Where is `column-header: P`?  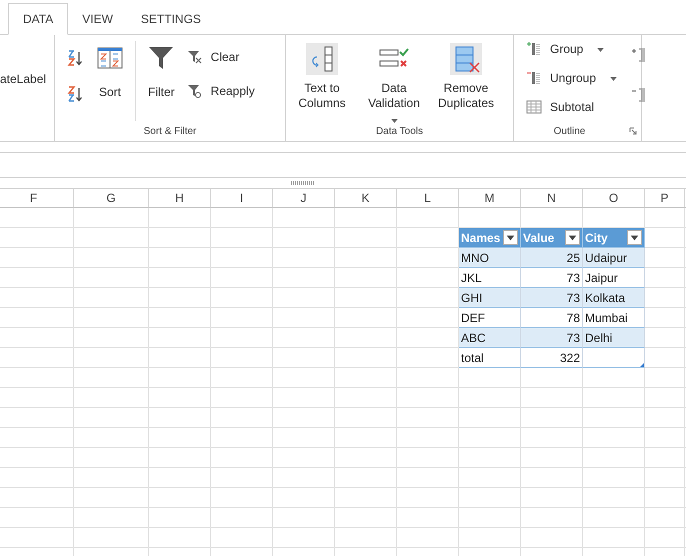
column-header: P is located at coordinates (665, 198).